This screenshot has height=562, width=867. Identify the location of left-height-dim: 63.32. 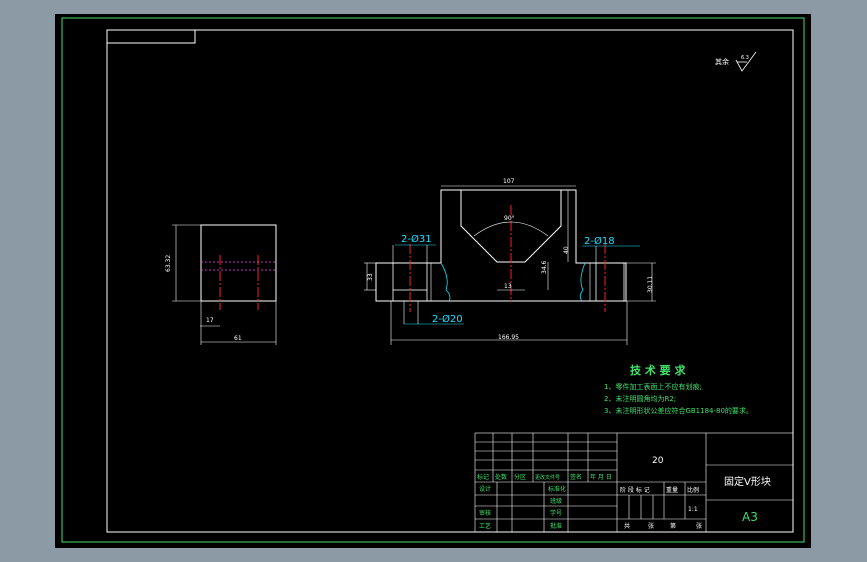
(168, 263).